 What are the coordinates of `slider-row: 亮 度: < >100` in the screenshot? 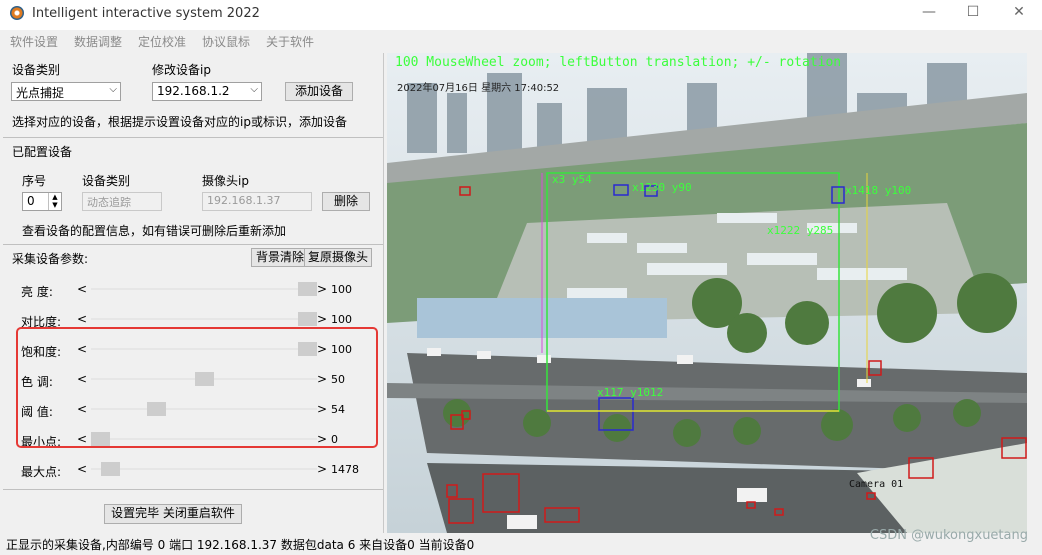 It's located at (193, 290).